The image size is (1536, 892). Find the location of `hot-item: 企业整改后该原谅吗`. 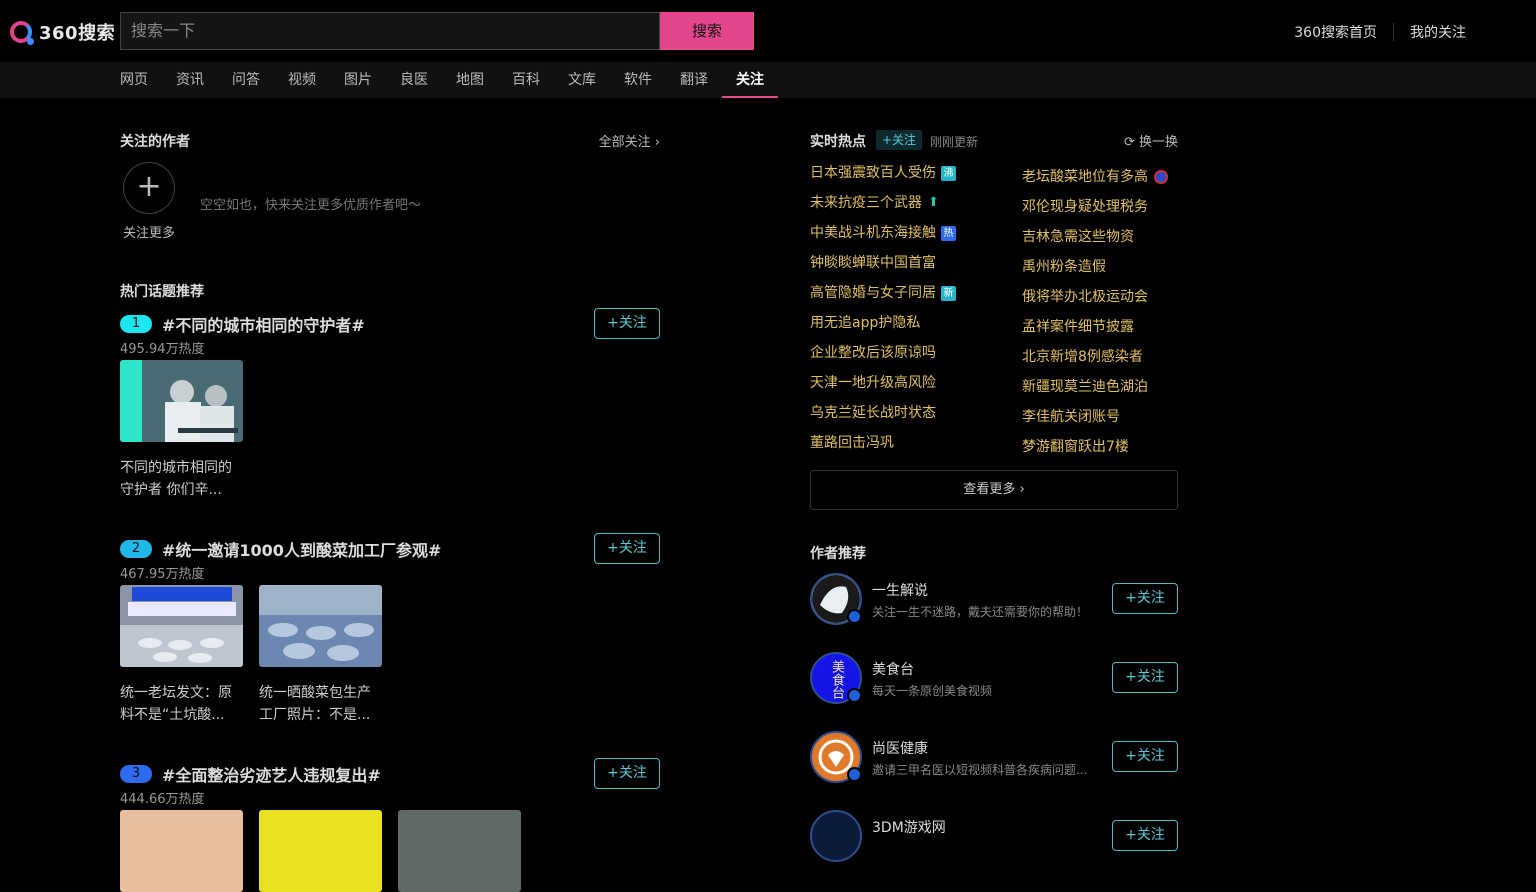

hot-item: 企业整改后该原谅吗 is located at coordinates (883, 353).